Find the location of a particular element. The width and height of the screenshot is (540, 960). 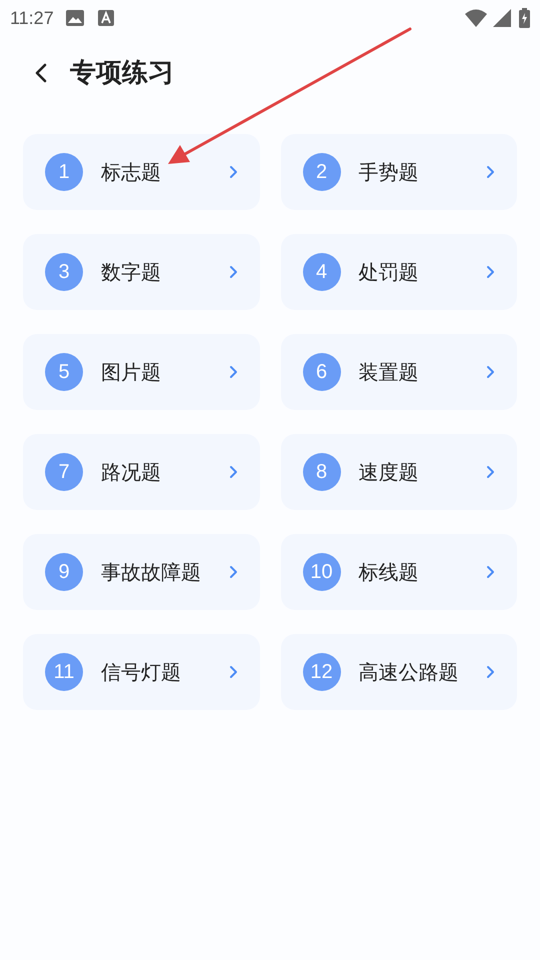

font-icon is located at coordinates (106, 18).